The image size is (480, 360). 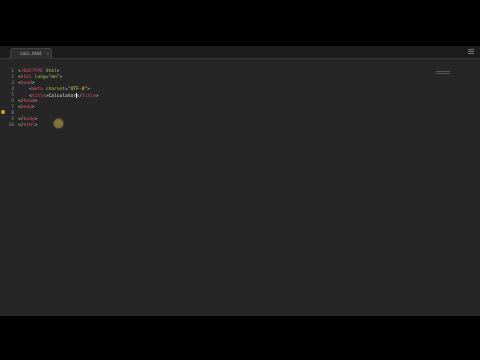 What do you see at coordinates (58, 123) in the screenshot?
I see `mouse-cursor-highlight-icon` at bounding box center [58, 123].